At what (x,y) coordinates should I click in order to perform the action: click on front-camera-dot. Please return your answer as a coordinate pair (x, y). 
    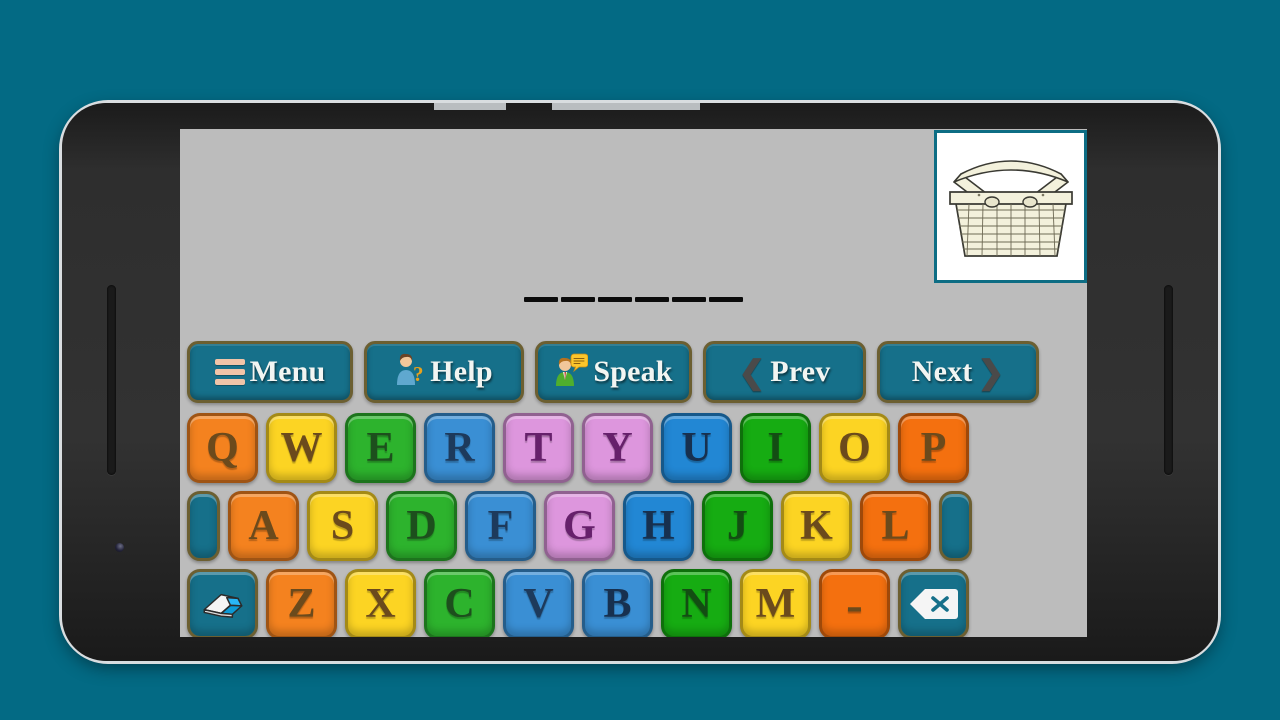
    Looking at the image, I should click on (119, 547).